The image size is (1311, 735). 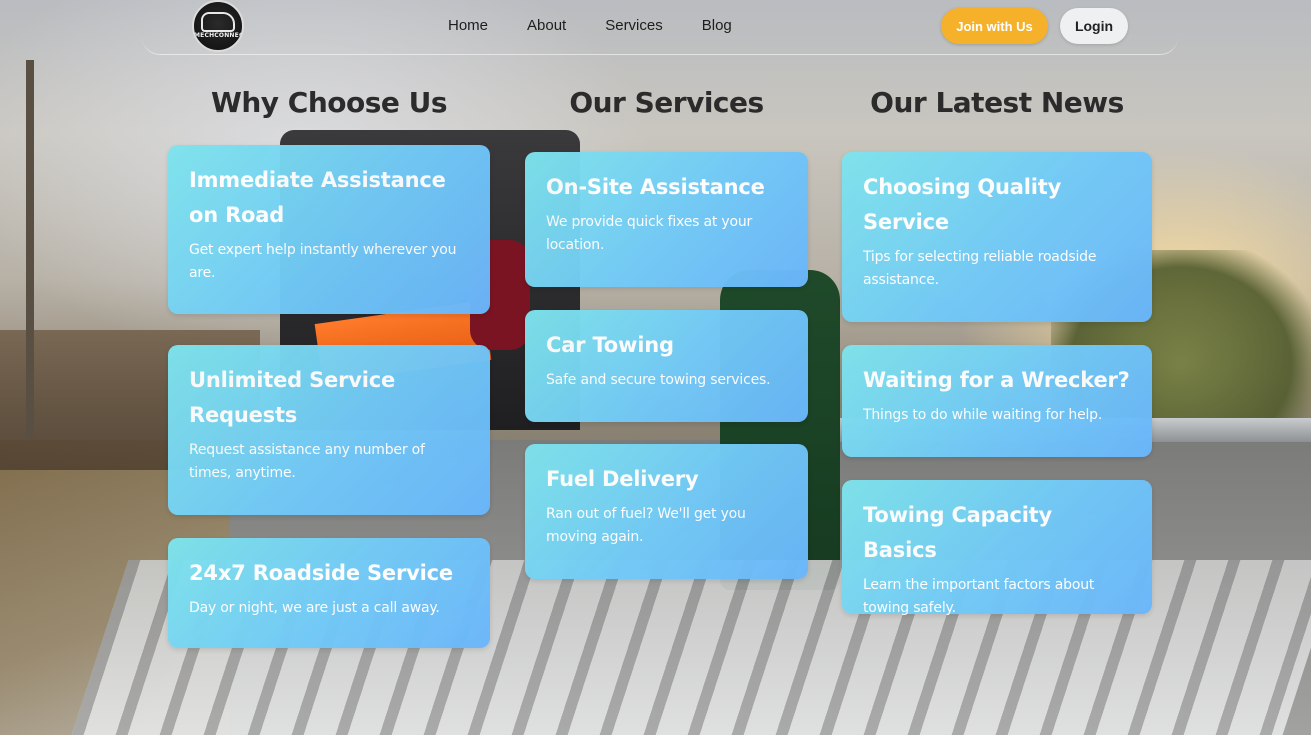 What do you see at coordinates (1094, 26) in the screenshot?
I see `login-button: Login` at bounding box center [1094, 26].